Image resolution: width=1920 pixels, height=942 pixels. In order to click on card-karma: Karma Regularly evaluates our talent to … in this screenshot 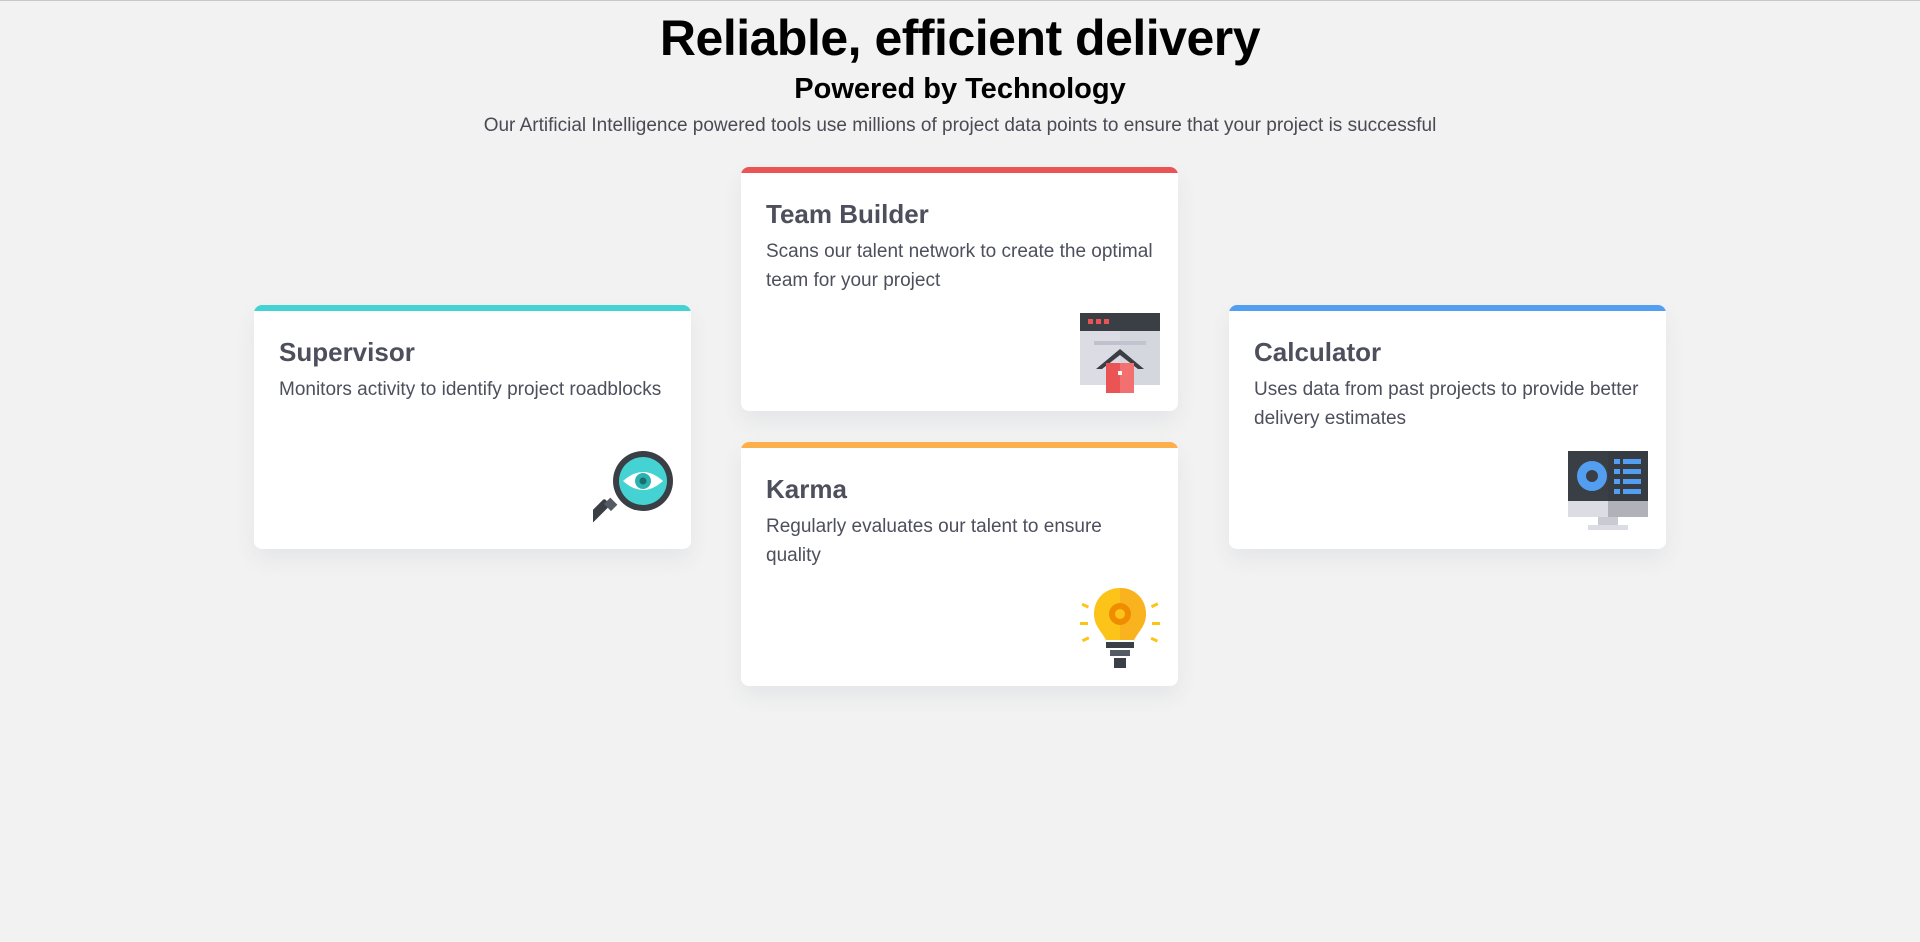, I will do `click(959, 564)`.